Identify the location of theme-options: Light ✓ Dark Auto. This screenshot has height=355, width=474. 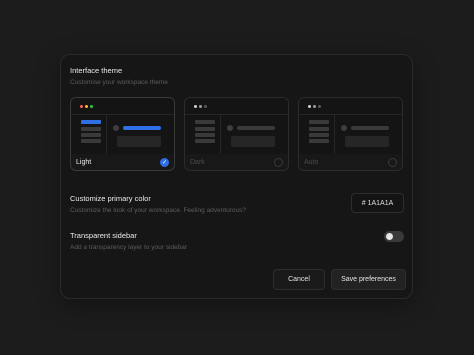
(236, 134).